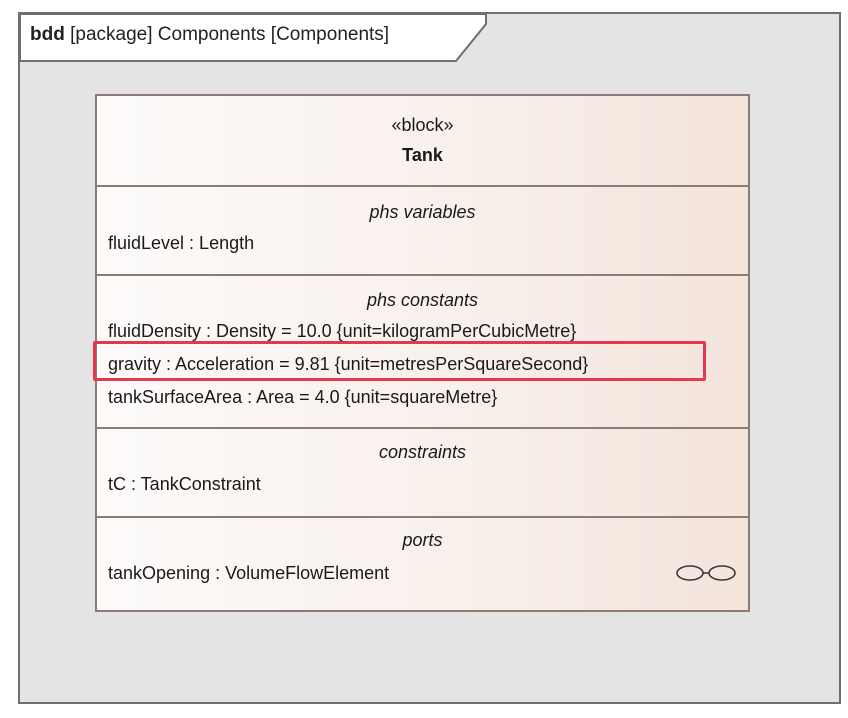  What do you see at coordinates (706, 573) in the screenshot?
I see `interface-port-icon` at bounding box center [706, 573].